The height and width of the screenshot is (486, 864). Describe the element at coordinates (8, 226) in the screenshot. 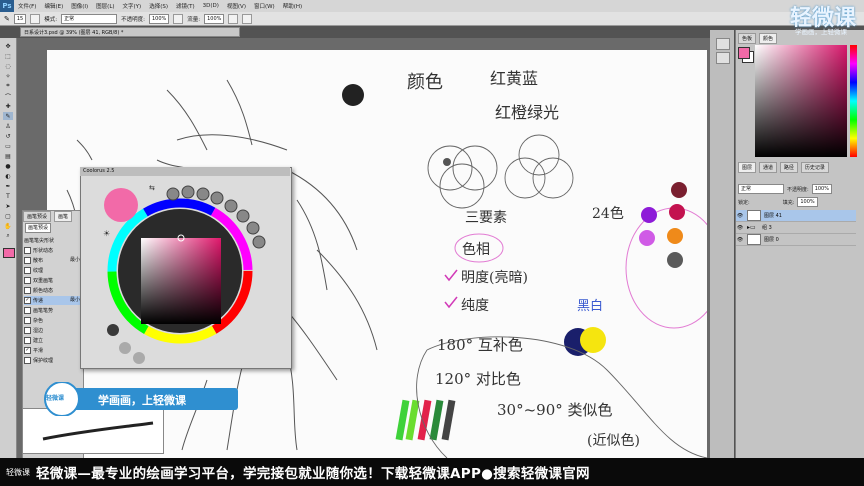

I see `hand-tool-icon: ✋` at that location.